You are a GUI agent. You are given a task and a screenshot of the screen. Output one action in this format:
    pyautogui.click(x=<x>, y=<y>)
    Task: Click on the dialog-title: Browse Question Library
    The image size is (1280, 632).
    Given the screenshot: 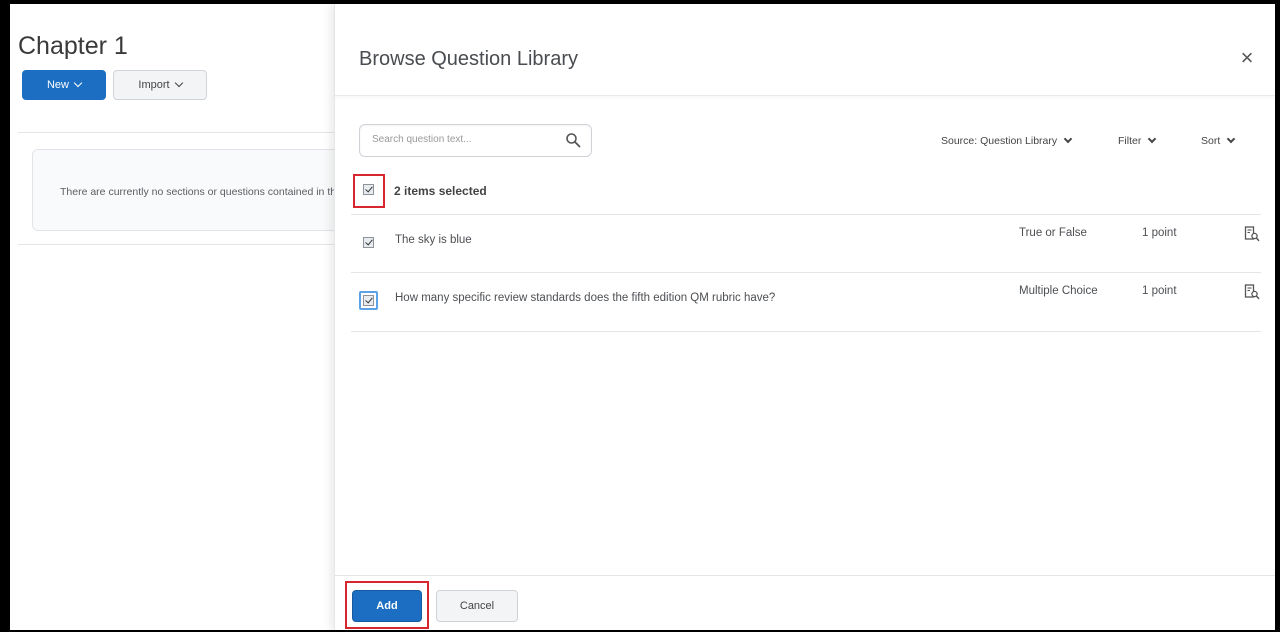 What is the action you would take?
    pyautogui.click(x=468, y=59)
    